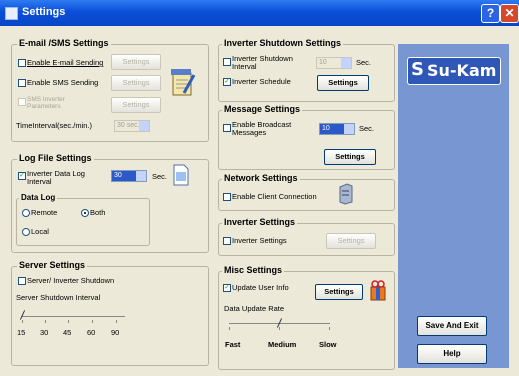 Image resolution: width=519 pixels, height=376 pixels. I want to click on close-button: ✕, so click(509, 13).